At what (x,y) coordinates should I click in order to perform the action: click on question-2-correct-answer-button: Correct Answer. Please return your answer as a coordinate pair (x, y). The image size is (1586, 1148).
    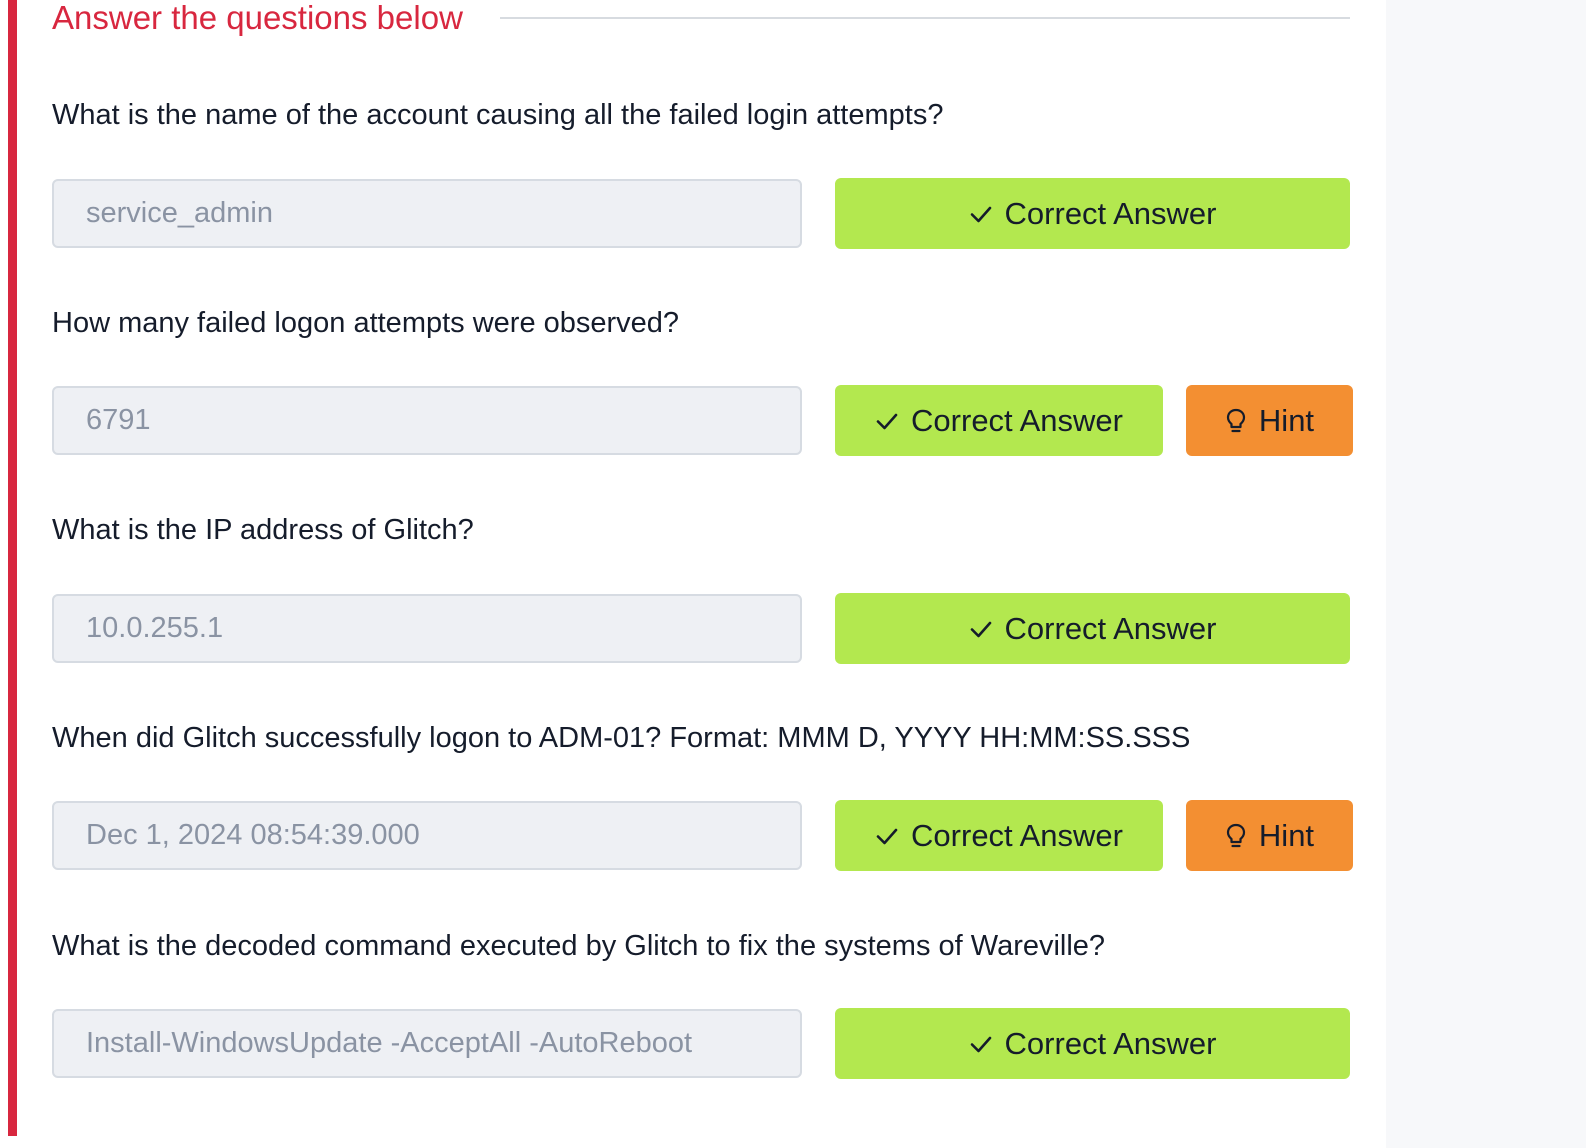
    Looking at the image, I should click on (999, 420).